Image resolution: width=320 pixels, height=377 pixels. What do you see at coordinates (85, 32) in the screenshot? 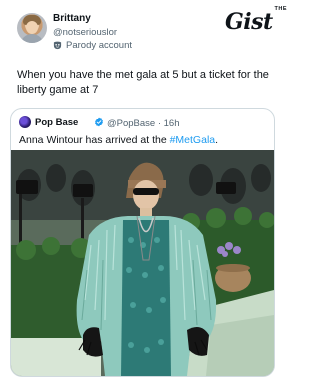
I see `post-author-handle: @notseriouslor` at bounding box center [85, 32].